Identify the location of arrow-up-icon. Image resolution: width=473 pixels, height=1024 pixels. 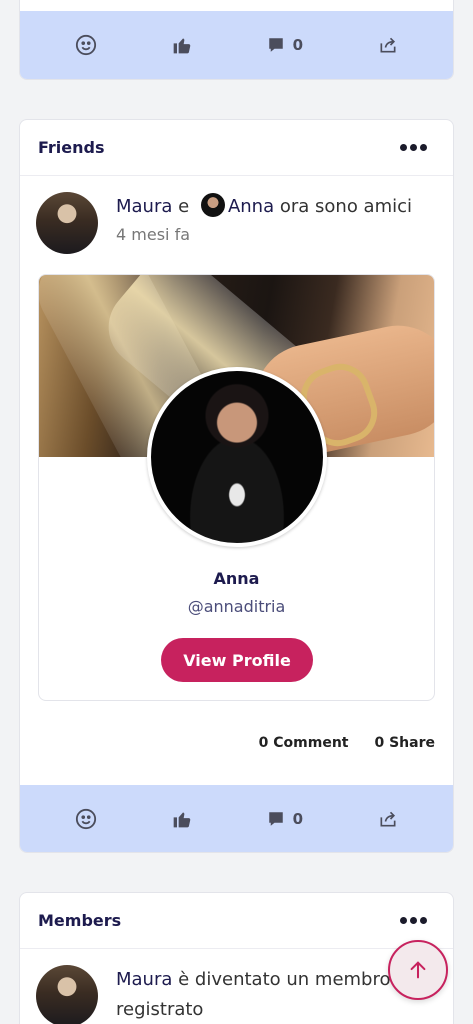
(418, 970).